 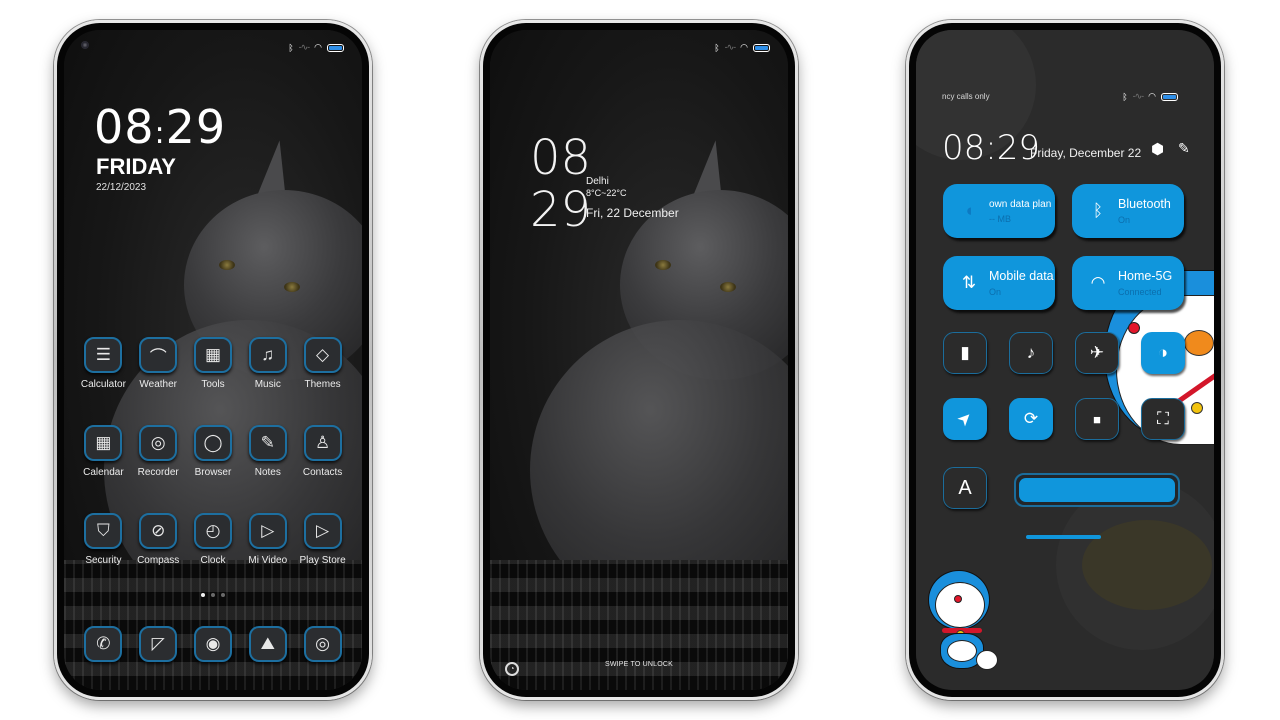 I want to click on dock: ✆ ◸ ◉ ⛰ ◎, so click(x=213, y=644).